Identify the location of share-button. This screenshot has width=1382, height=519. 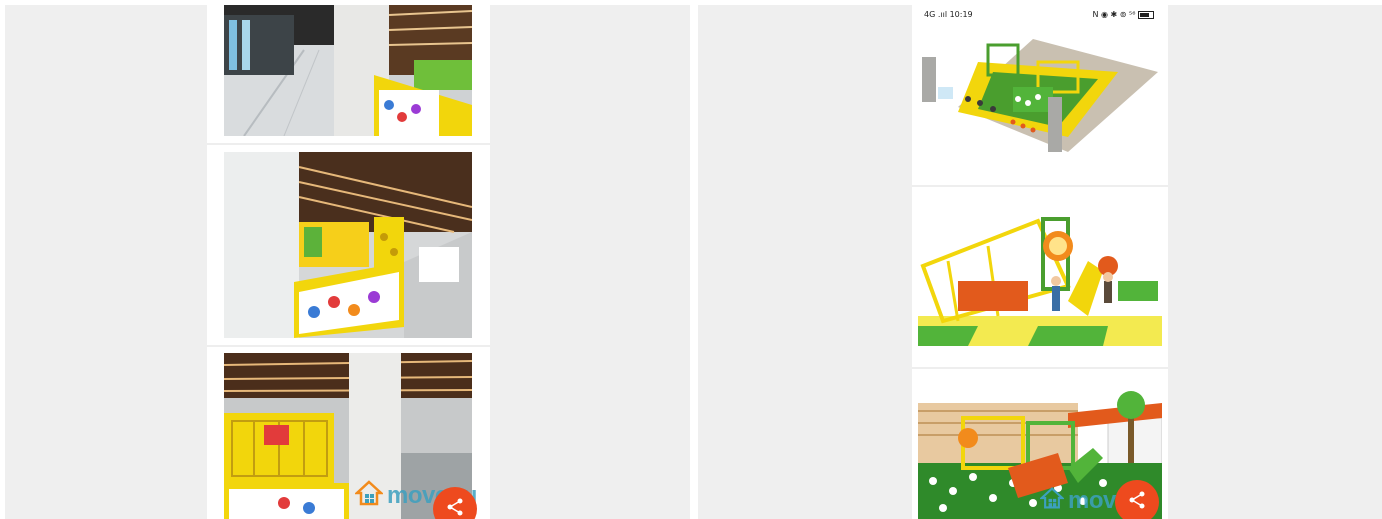
(1137, 499).